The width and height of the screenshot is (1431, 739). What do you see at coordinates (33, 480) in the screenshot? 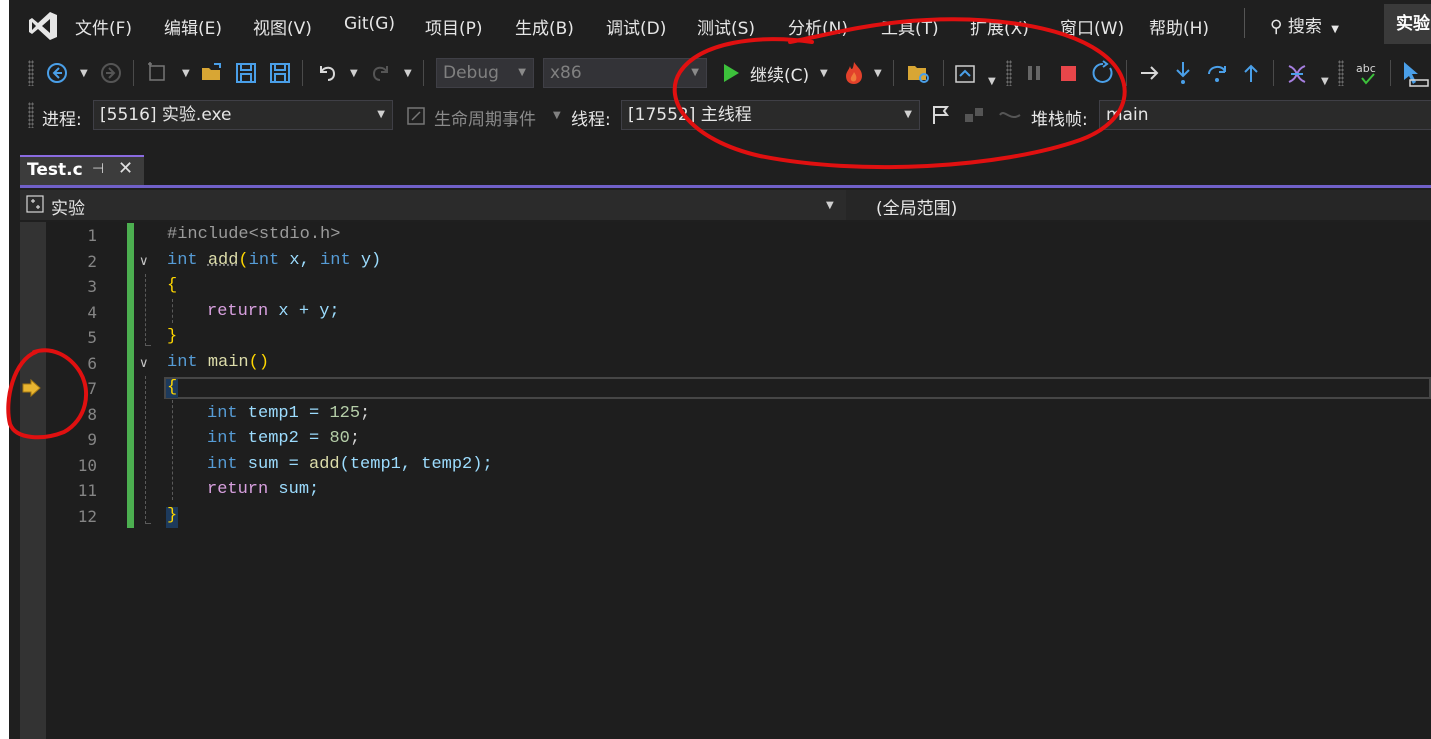
I see `breakpoint-margin` at bounding box center [33, 480].